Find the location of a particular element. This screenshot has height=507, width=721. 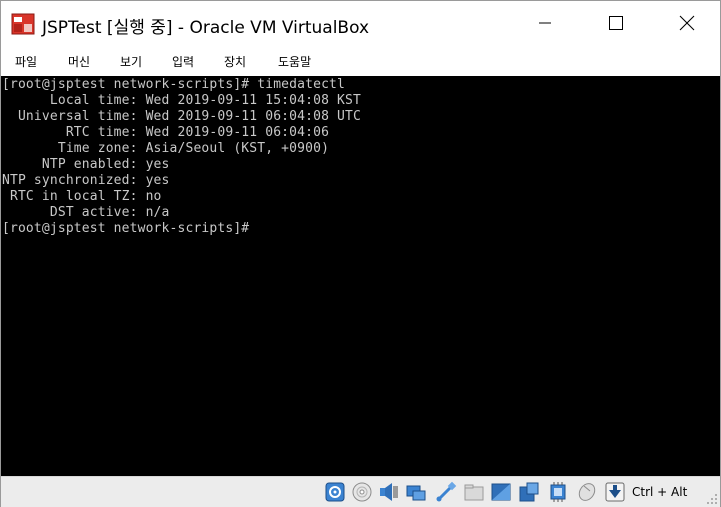

status-bar: Ctrl + Alt is located at coordinates (360, 491).